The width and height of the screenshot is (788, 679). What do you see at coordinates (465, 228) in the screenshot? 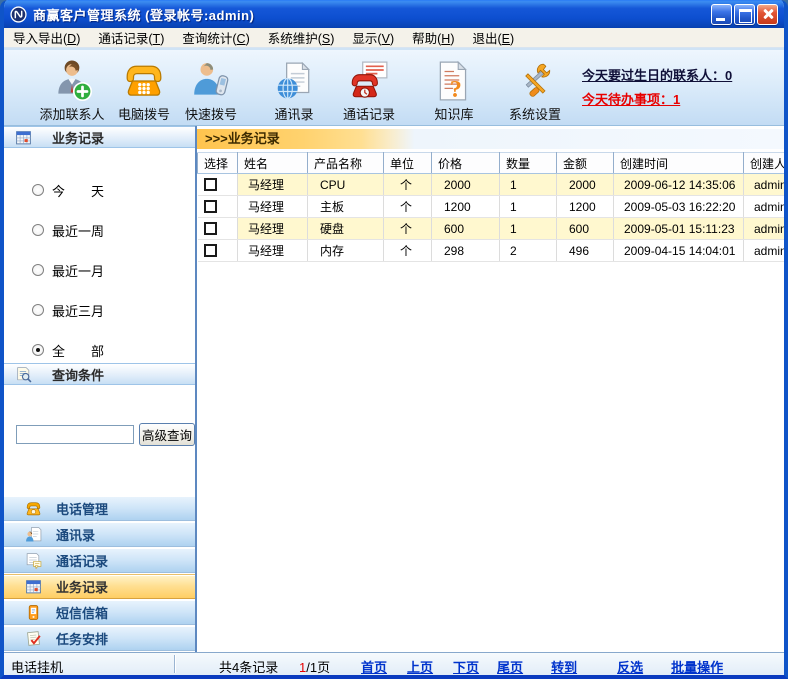
I see `cell-price: 600` at bounding box center [465, 228].